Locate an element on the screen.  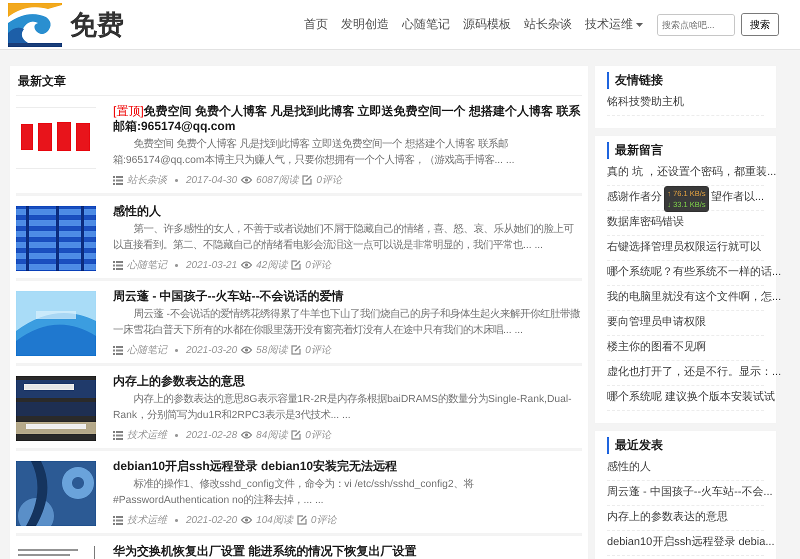
sidebar-link: 数据库密码错误 is located at coordinates (645, 222).